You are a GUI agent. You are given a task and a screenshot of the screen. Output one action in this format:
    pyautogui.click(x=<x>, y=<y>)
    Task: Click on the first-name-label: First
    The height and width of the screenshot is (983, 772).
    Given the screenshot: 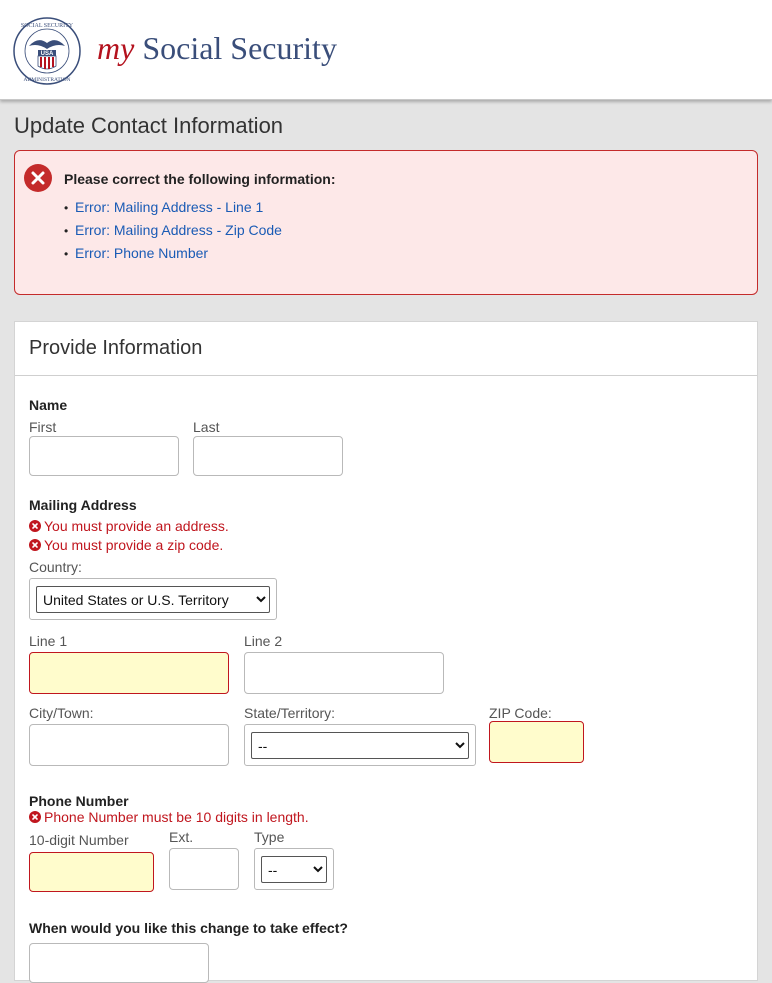 What is the action you would take?
    pyautogui.click(x=43, y=427)
    